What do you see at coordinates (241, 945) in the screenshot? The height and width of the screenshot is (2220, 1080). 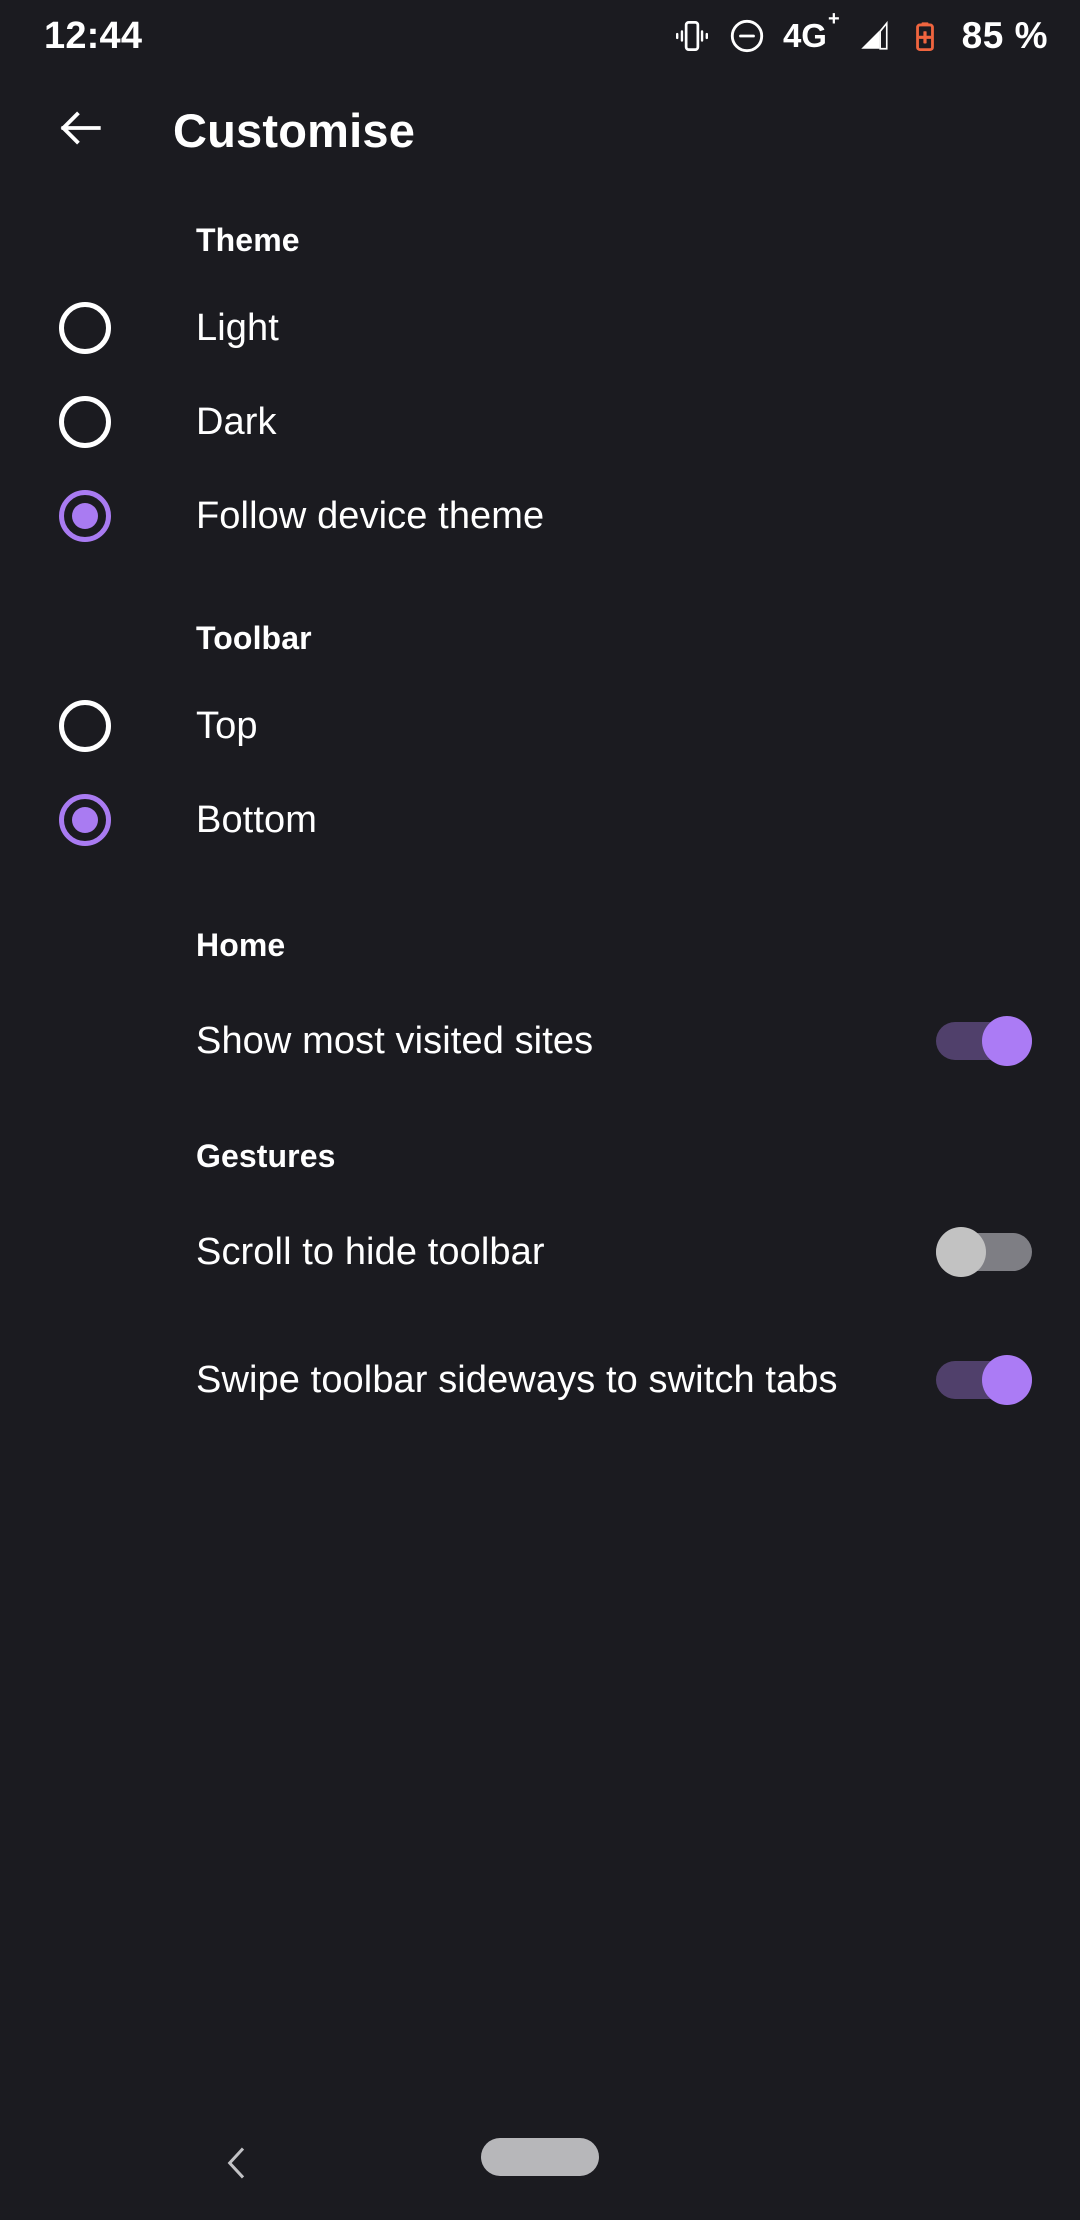 I see `section-header-home: Home` at bounding box center [241, 945].